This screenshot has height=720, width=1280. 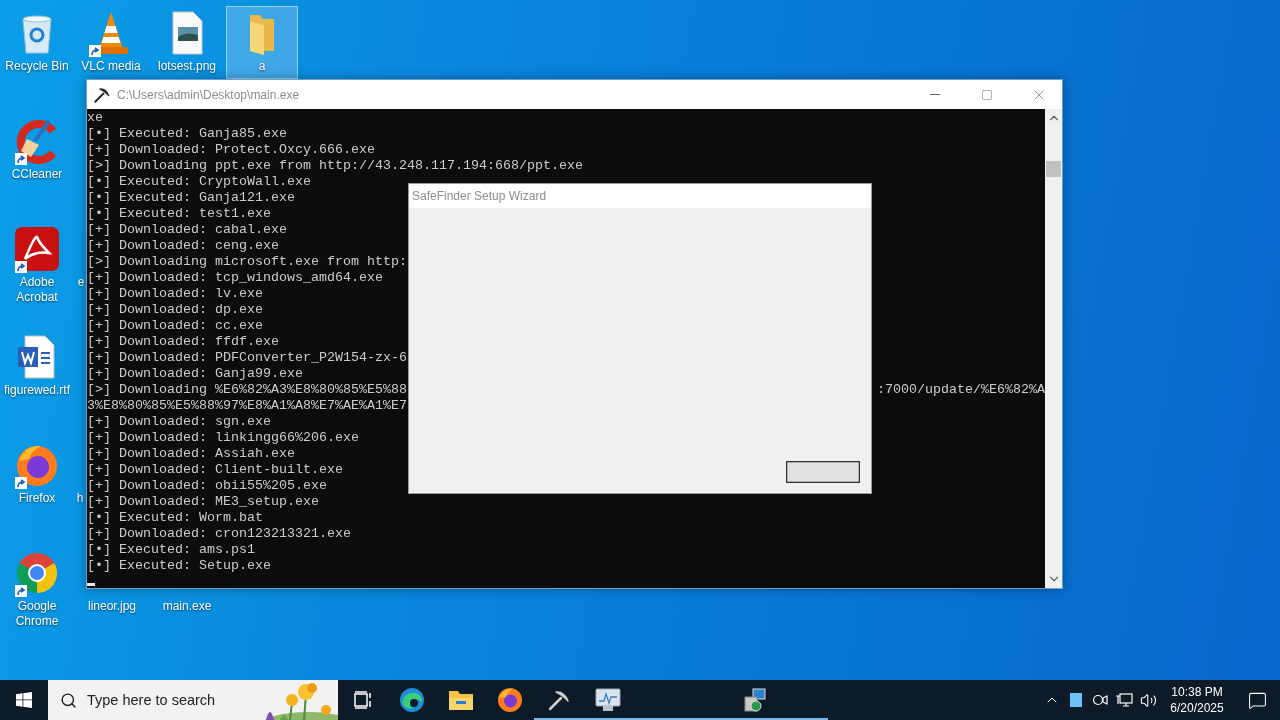 I want to click on console-line: [+] Downloaded: Protect.Oxcy.666.exe, so click(x=231, y=149).